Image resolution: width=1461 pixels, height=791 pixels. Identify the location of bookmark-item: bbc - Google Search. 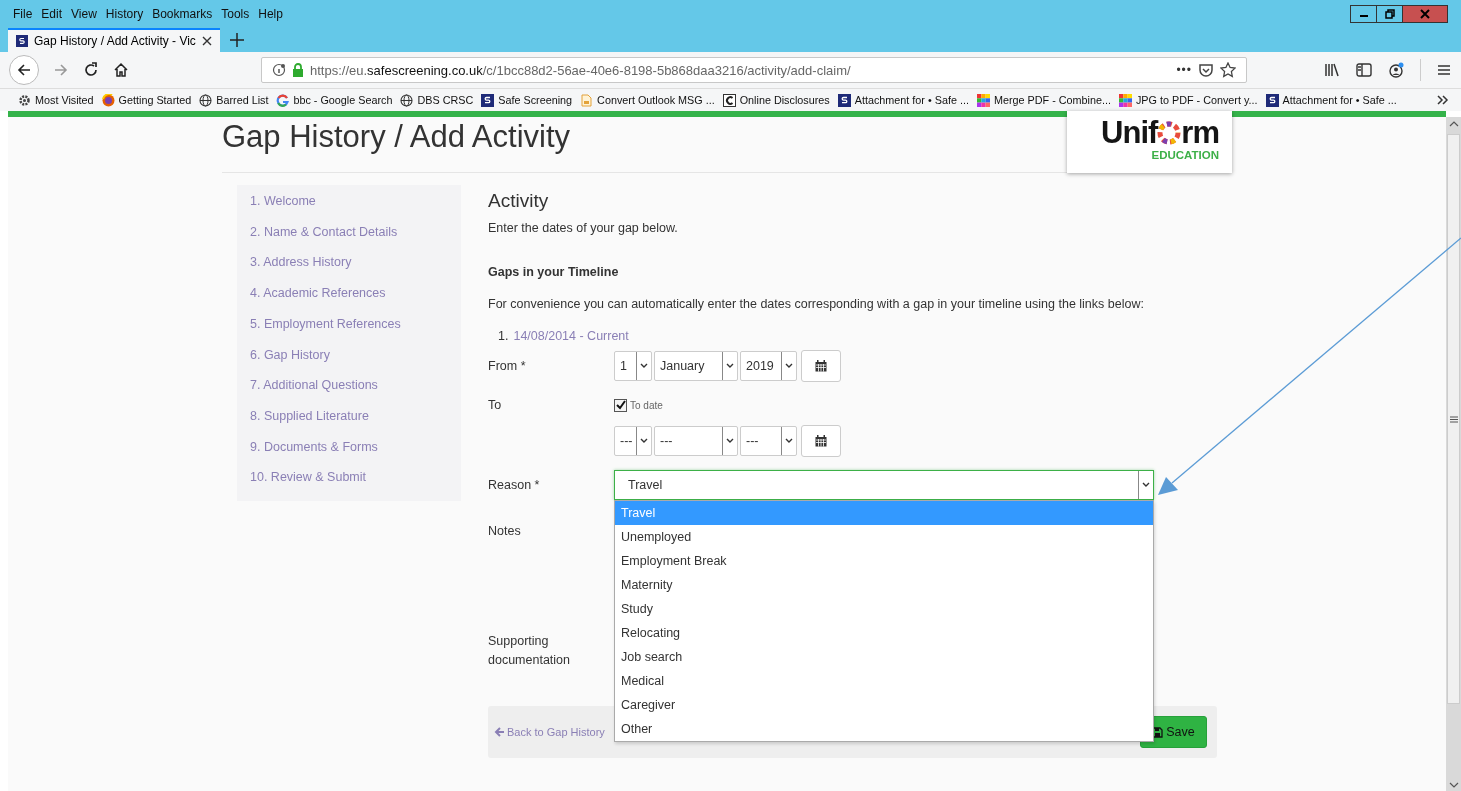
(334, 100).